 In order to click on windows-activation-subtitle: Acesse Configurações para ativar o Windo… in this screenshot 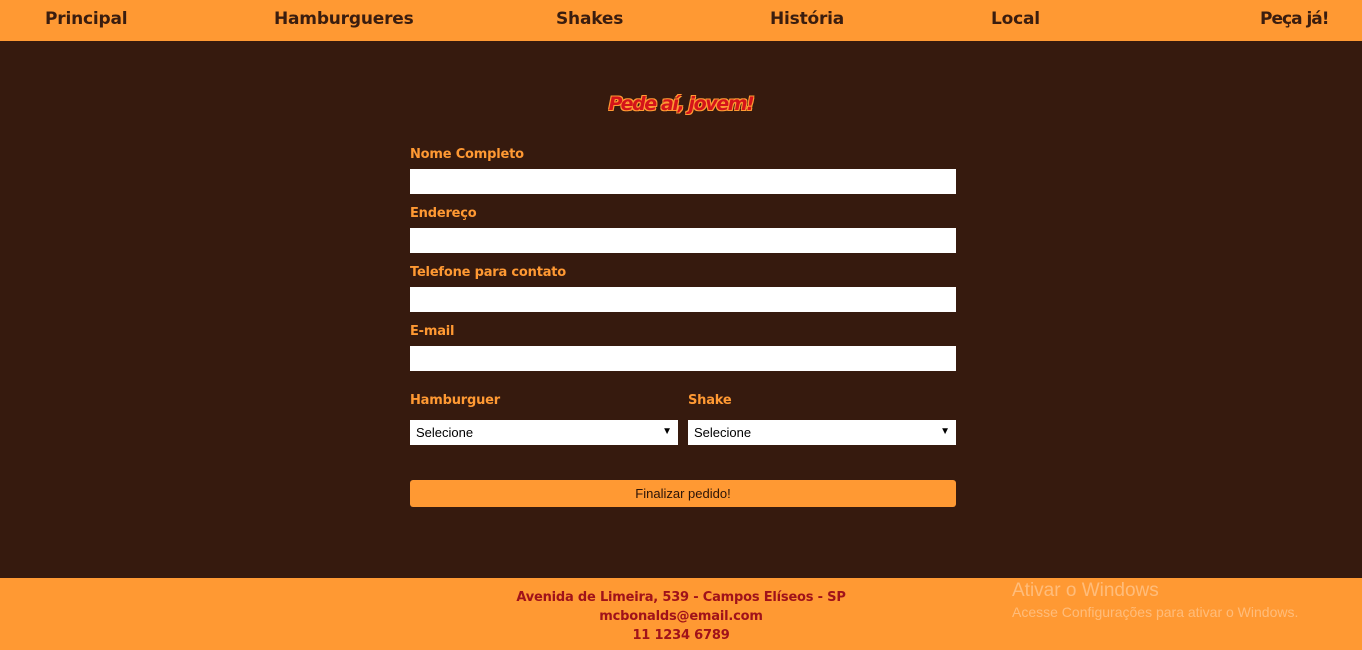, I will do `click(1155, 612)`.